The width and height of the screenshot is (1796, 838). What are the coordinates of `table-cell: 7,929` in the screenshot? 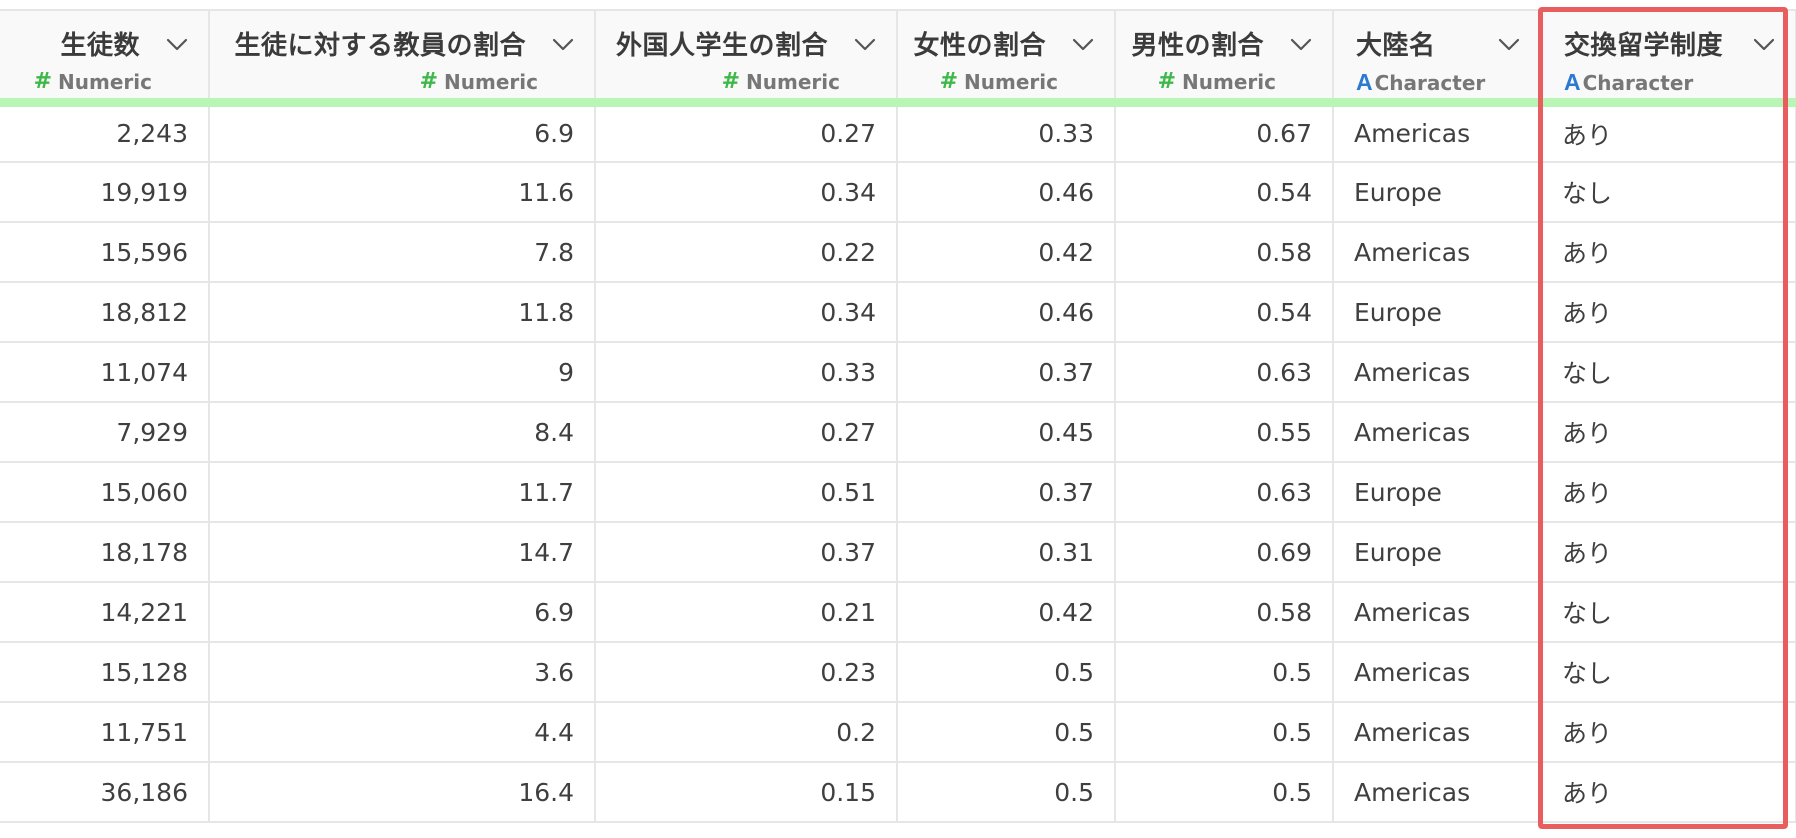 It's located at (105, 432).